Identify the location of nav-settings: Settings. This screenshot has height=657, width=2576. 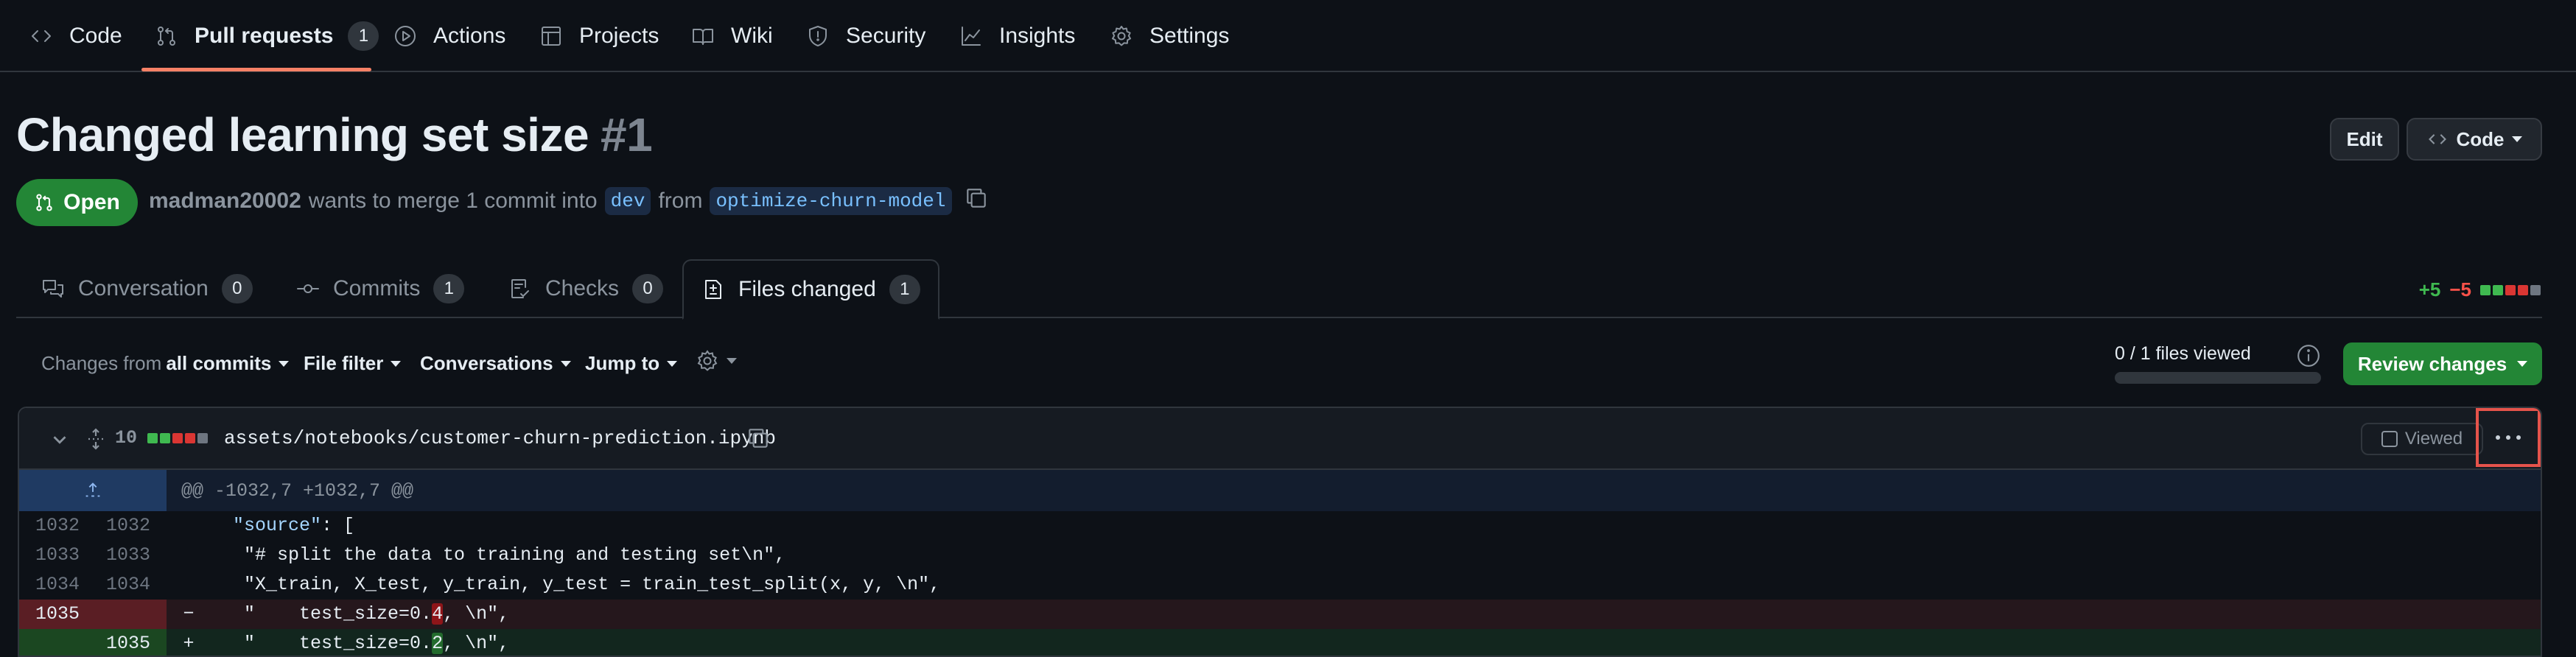
(1169, 36).